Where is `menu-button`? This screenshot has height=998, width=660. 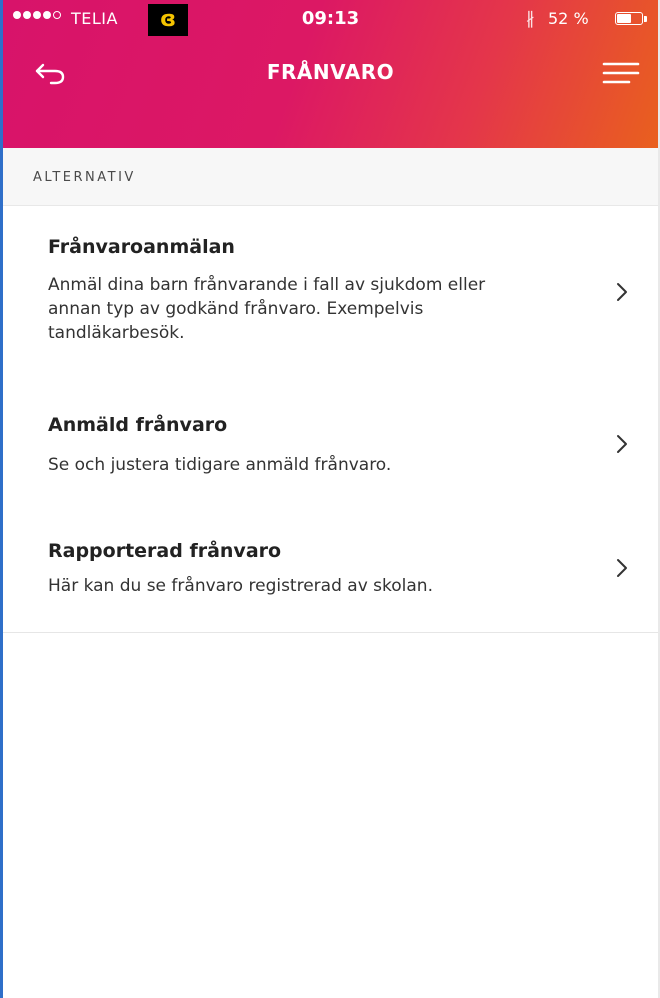 menu-button is located at coordinates (621, 73).